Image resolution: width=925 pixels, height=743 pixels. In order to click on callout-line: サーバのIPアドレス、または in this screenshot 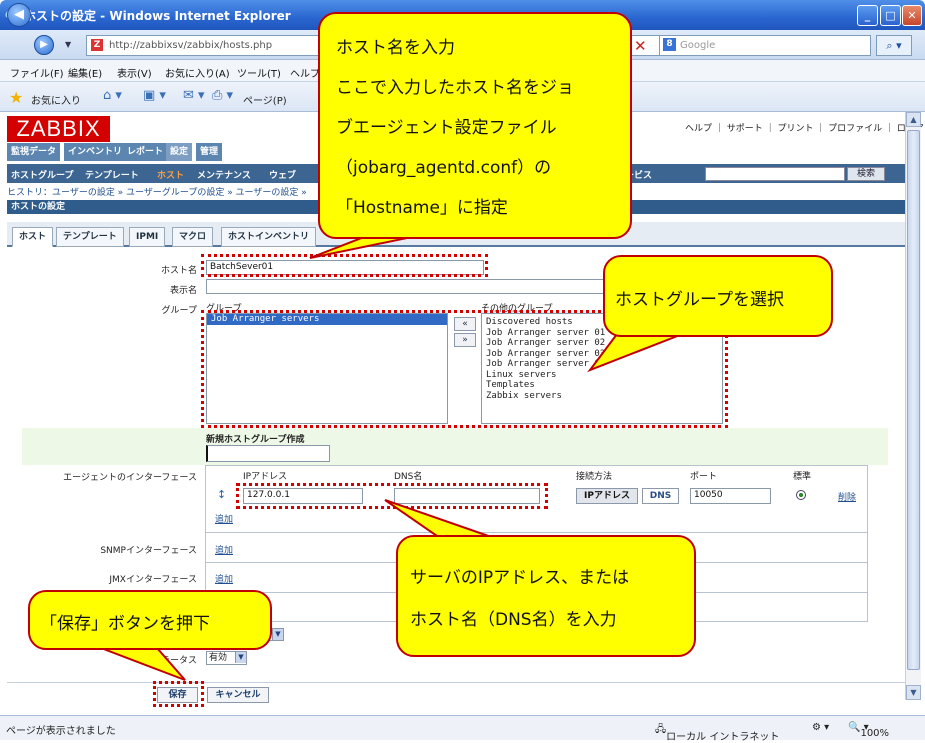, I will do `click(520, 578)`.